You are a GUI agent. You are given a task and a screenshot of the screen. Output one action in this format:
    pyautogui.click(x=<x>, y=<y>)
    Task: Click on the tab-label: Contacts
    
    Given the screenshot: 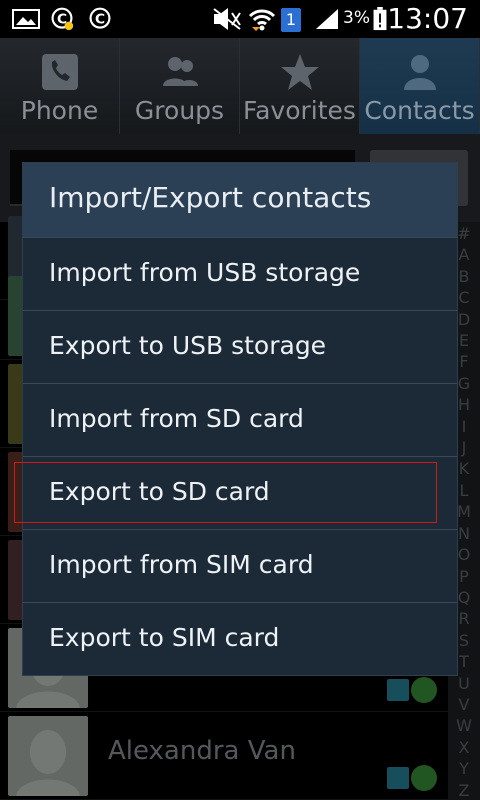 What is the action you would take?
    pyautogui.click(x=419, y=110)
    